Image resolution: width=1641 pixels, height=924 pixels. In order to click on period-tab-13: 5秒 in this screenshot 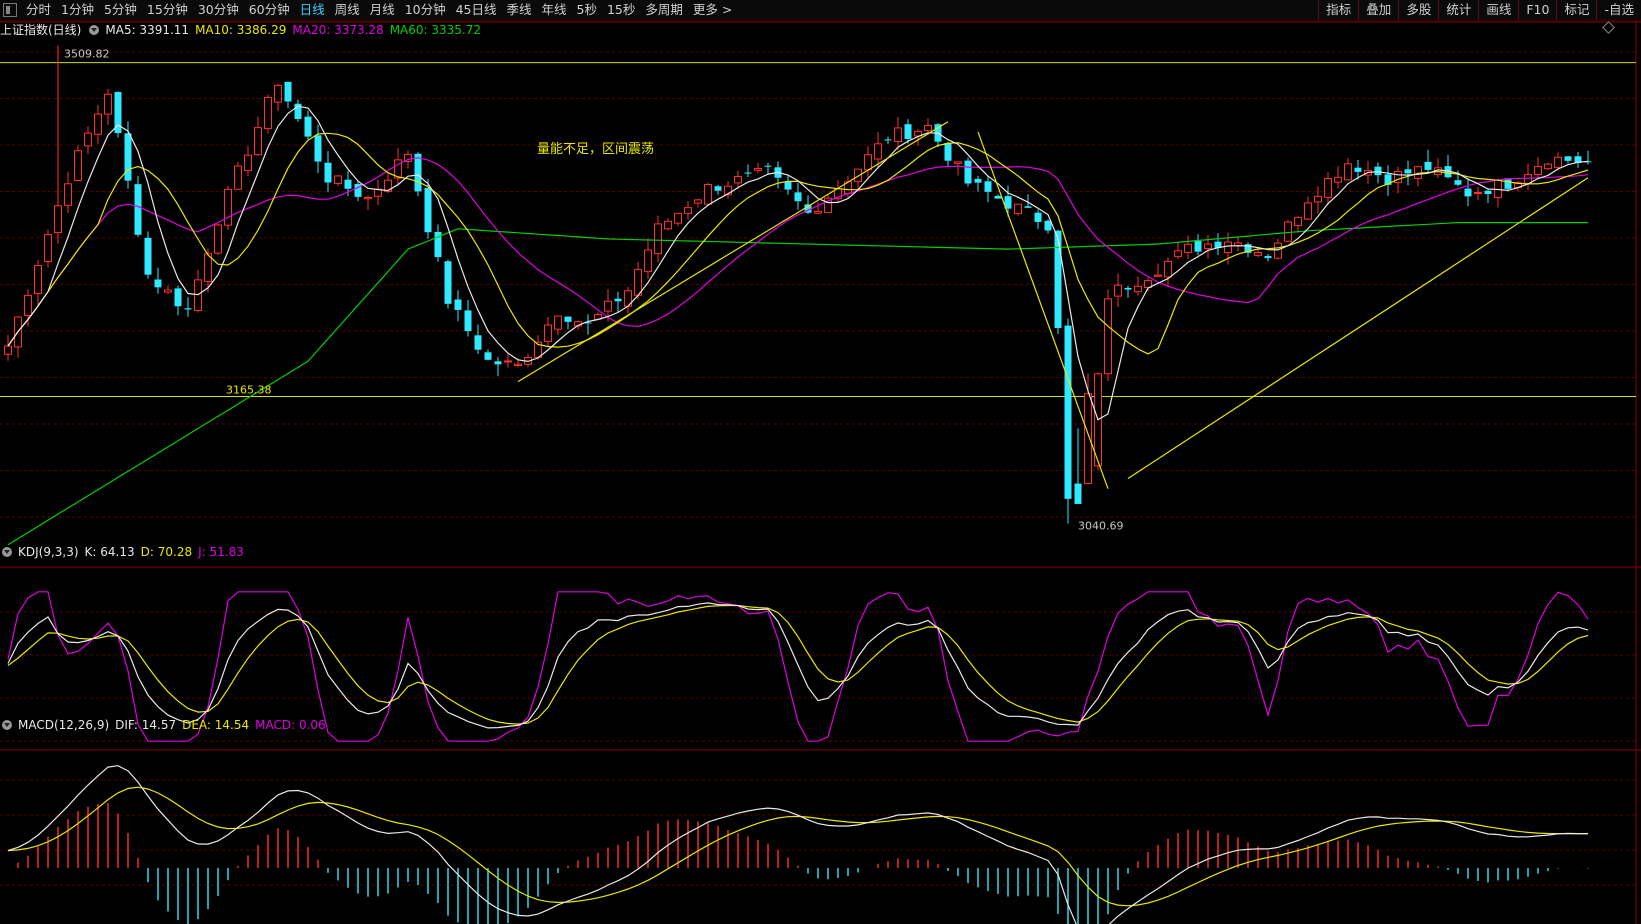, I will do `click(587, 10)`.